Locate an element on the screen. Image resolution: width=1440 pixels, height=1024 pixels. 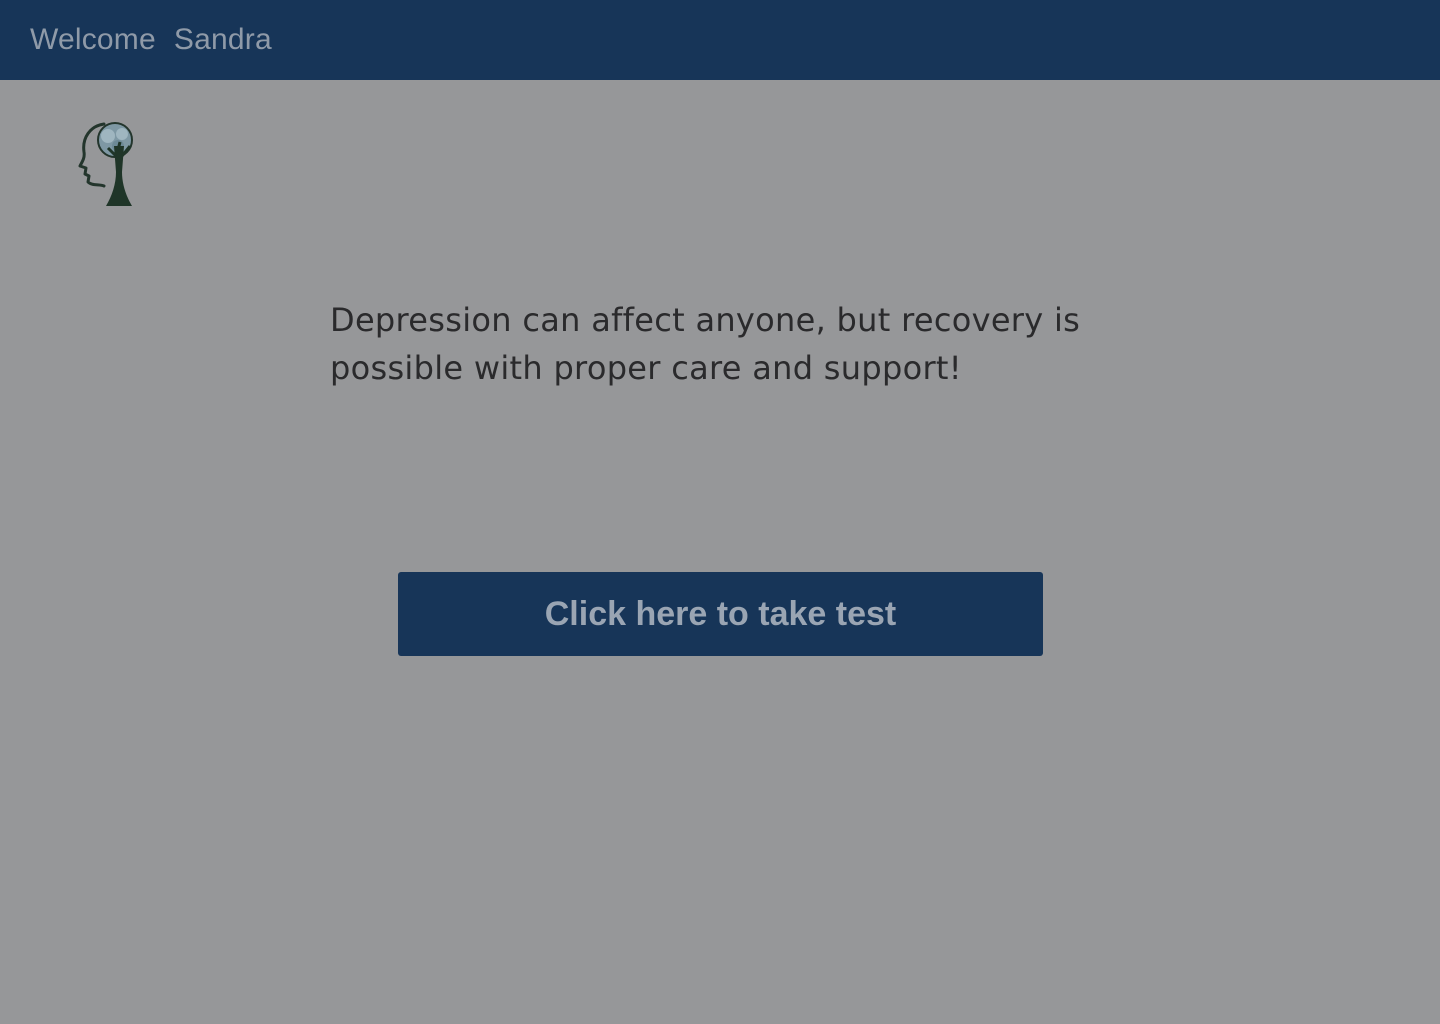
take-test-button: Click here to take test is located at coordinates (720, 614).